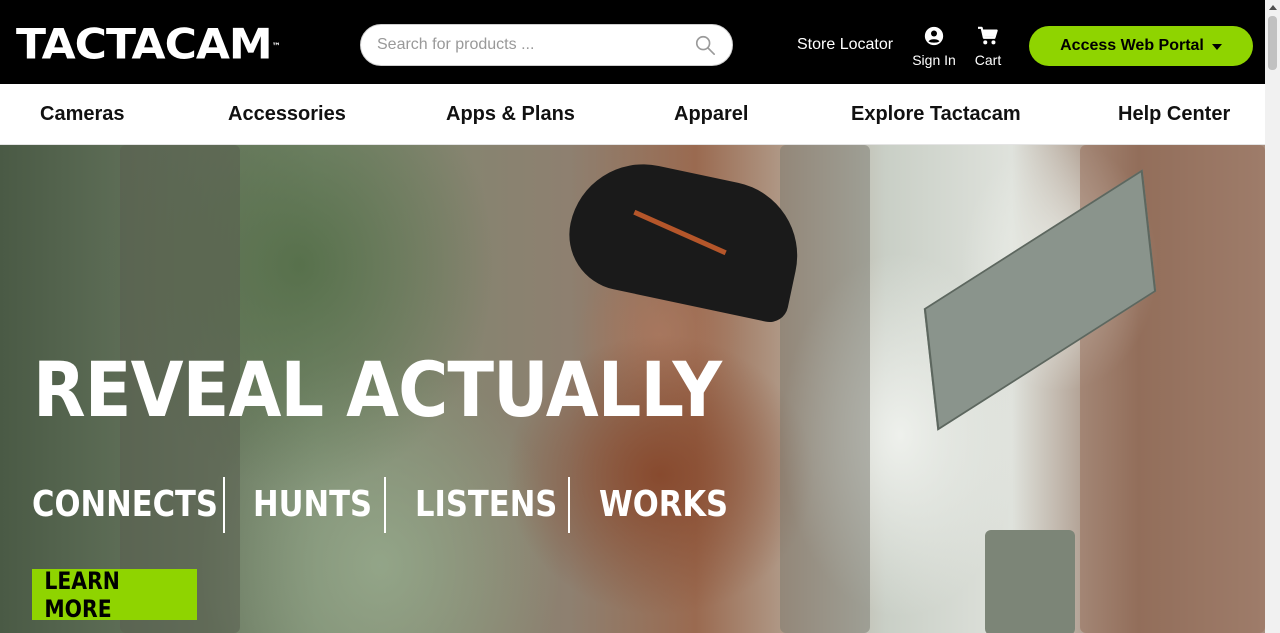 The image size is (1280, 633). What do you see at coordinates (1272, 43) in the screenshot?
I see `scroll-thumb` at bounding box center [1272, 43].